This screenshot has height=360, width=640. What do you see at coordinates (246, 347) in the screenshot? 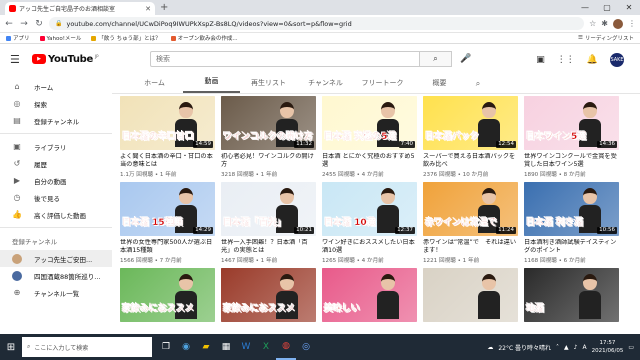
I see `word-icon: W` at bounding box center [246, 347].